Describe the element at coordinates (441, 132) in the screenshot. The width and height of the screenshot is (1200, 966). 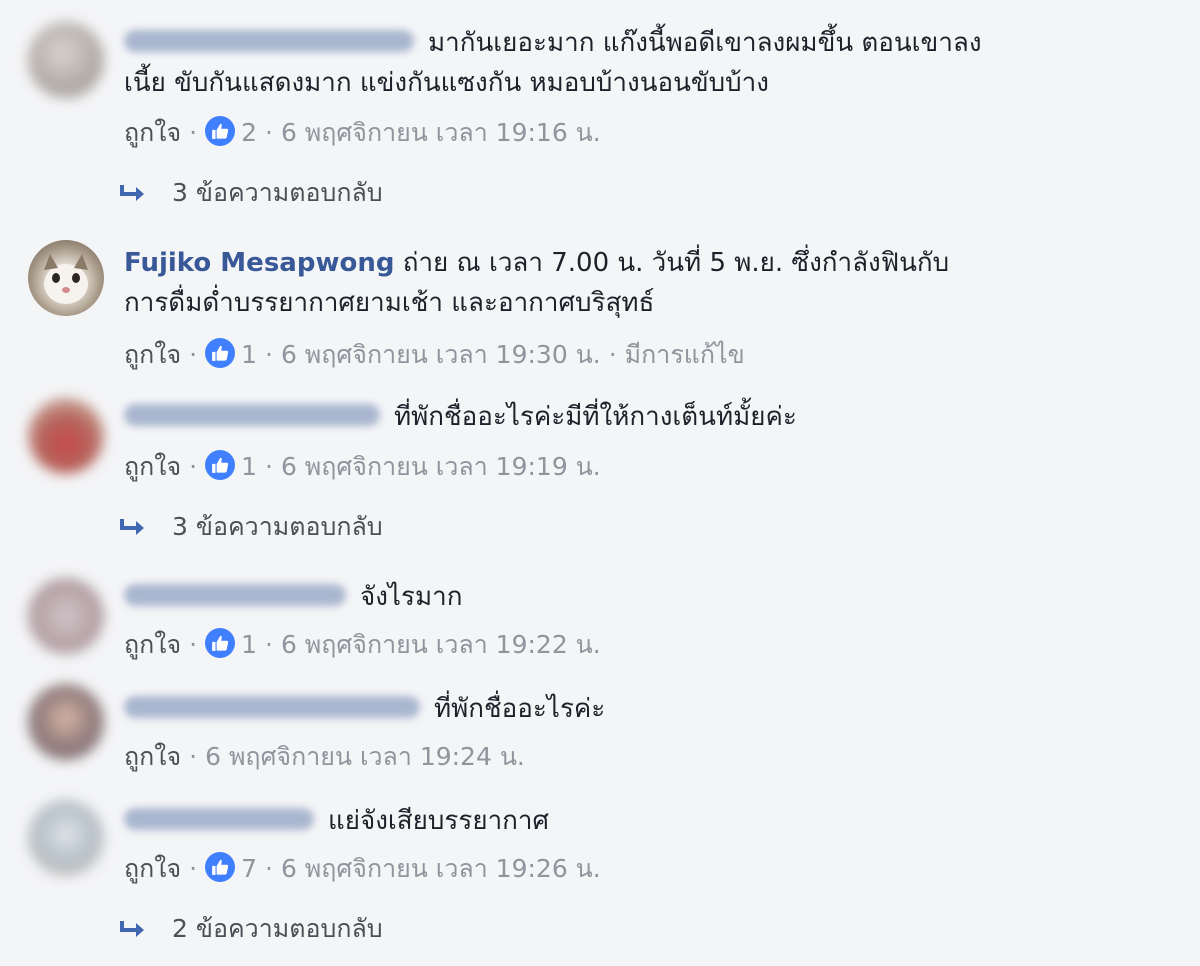
I see `timestamp: 6 พฤศจิกายน เวลา 19:16 น.` at that location.